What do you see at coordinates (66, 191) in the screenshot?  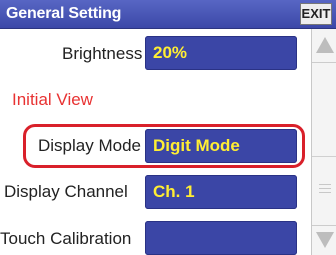 I see `display-channel-label: Display Channel` at bounding box center [66, 191].